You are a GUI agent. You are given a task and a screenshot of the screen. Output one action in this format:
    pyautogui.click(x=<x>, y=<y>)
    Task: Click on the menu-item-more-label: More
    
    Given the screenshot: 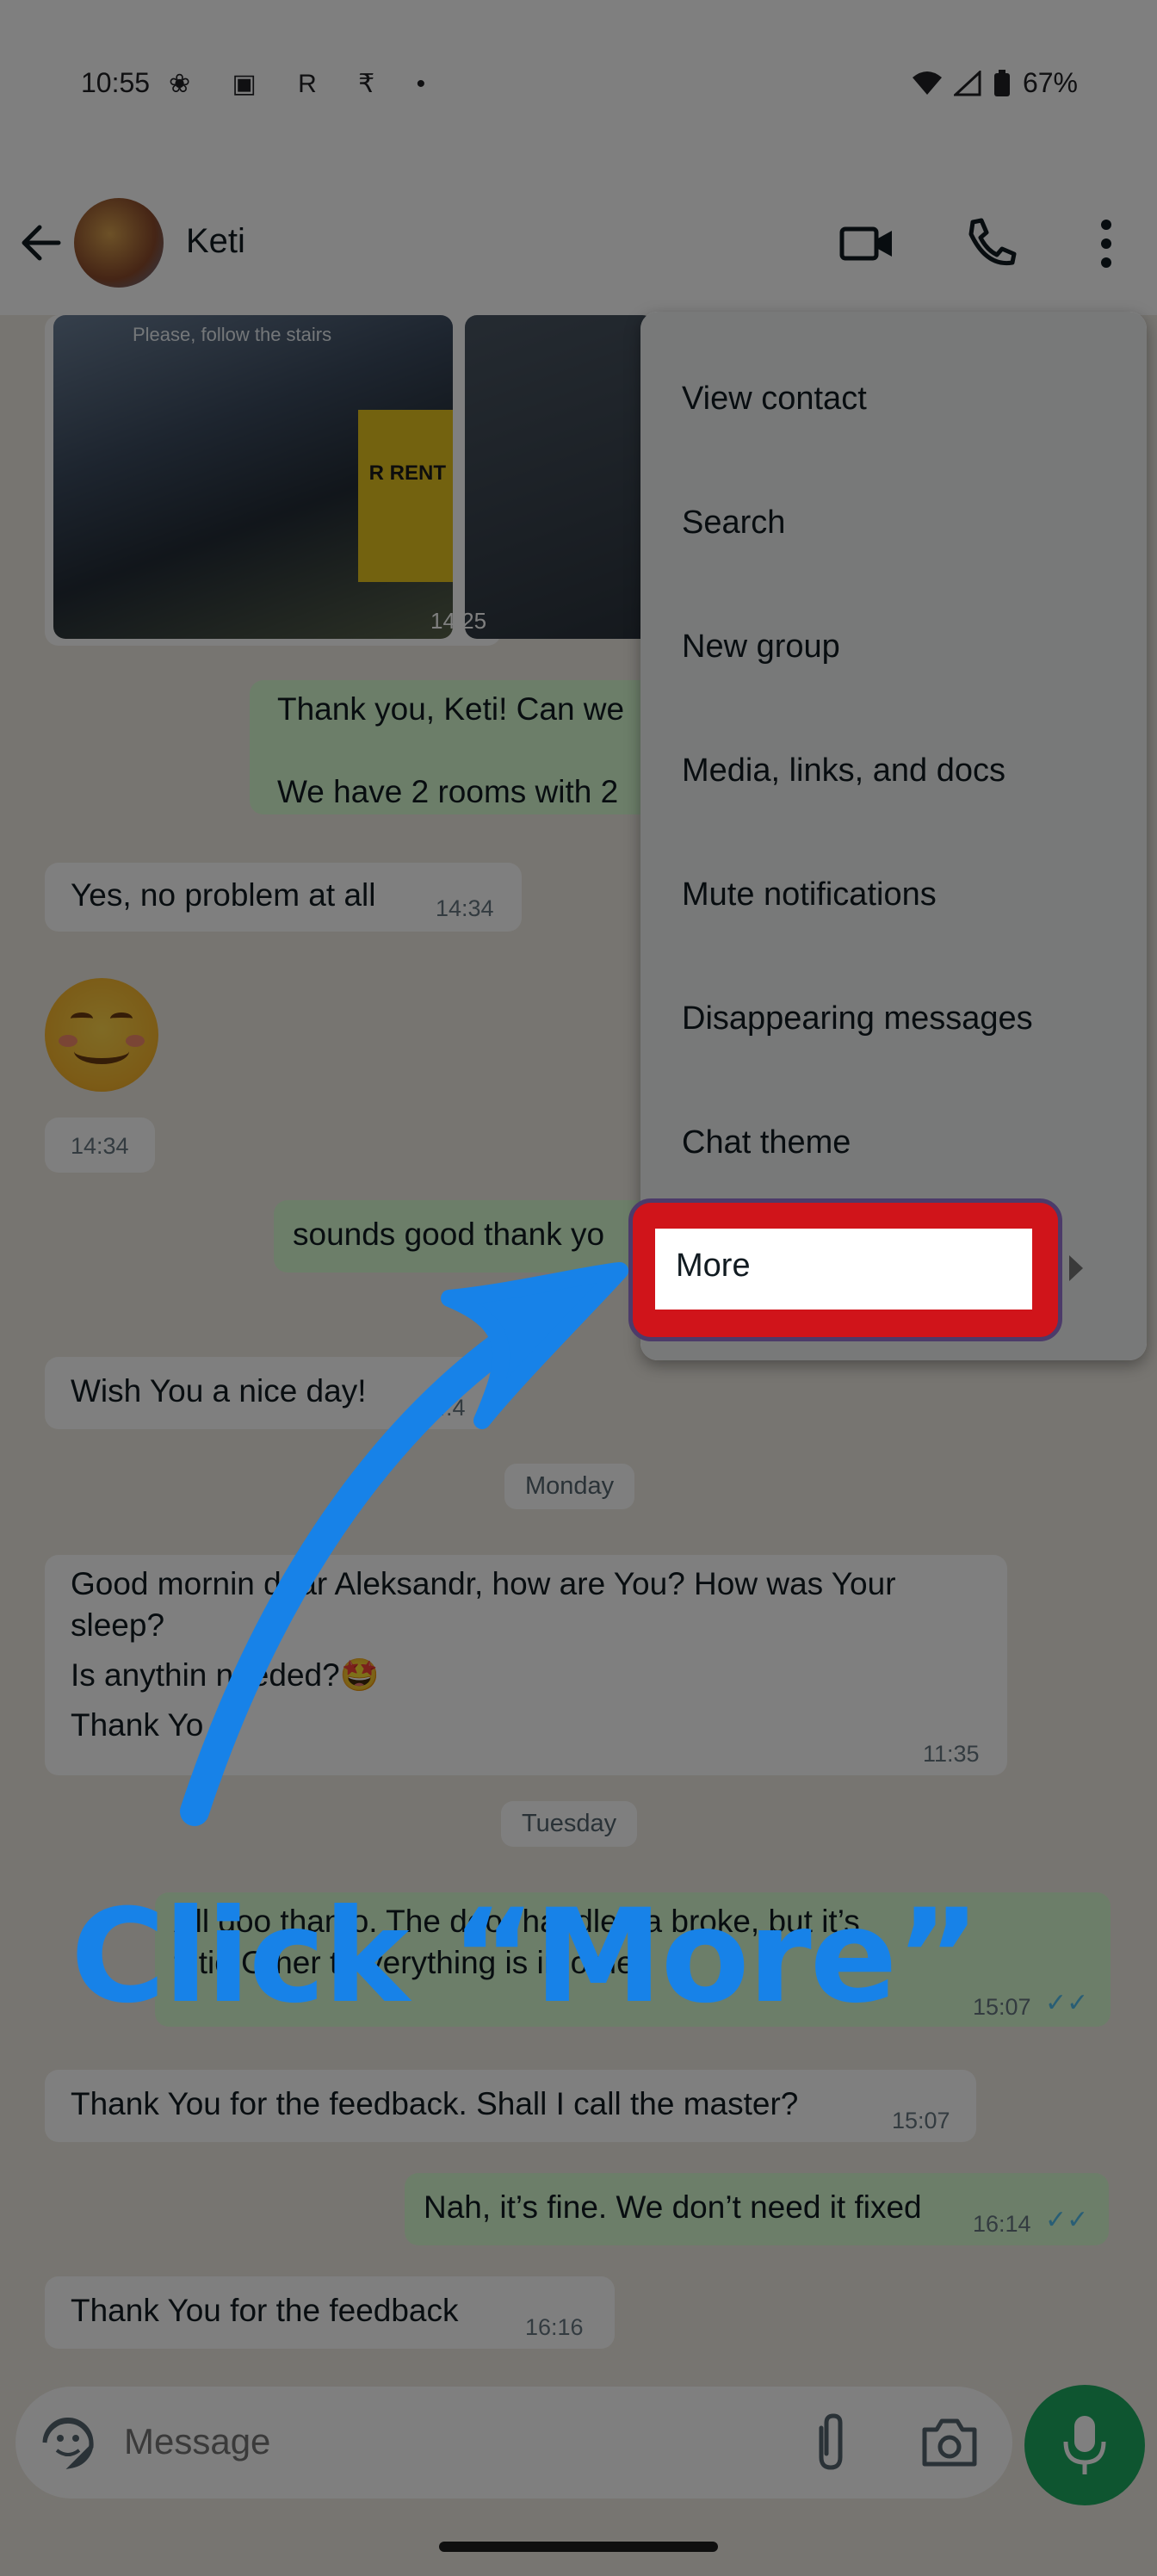 What is the action you would take?
    pyautogui.click(x=713, y=1266)
    